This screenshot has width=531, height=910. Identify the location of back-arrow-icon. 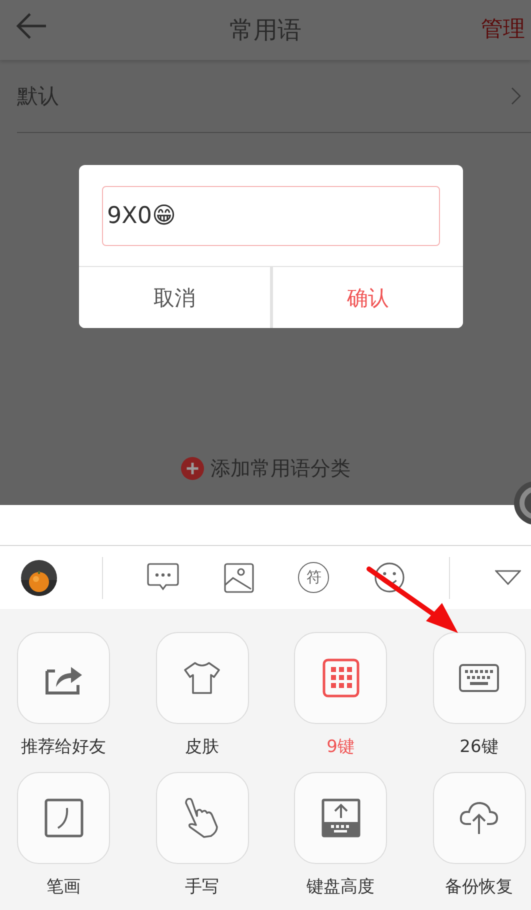
(32, 26).